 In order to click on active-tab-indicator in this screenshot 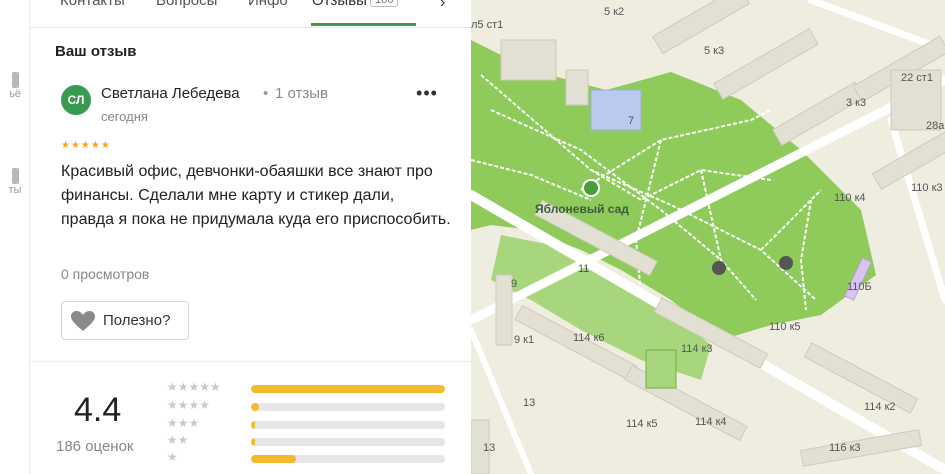, I will do `click(363, 24)`.